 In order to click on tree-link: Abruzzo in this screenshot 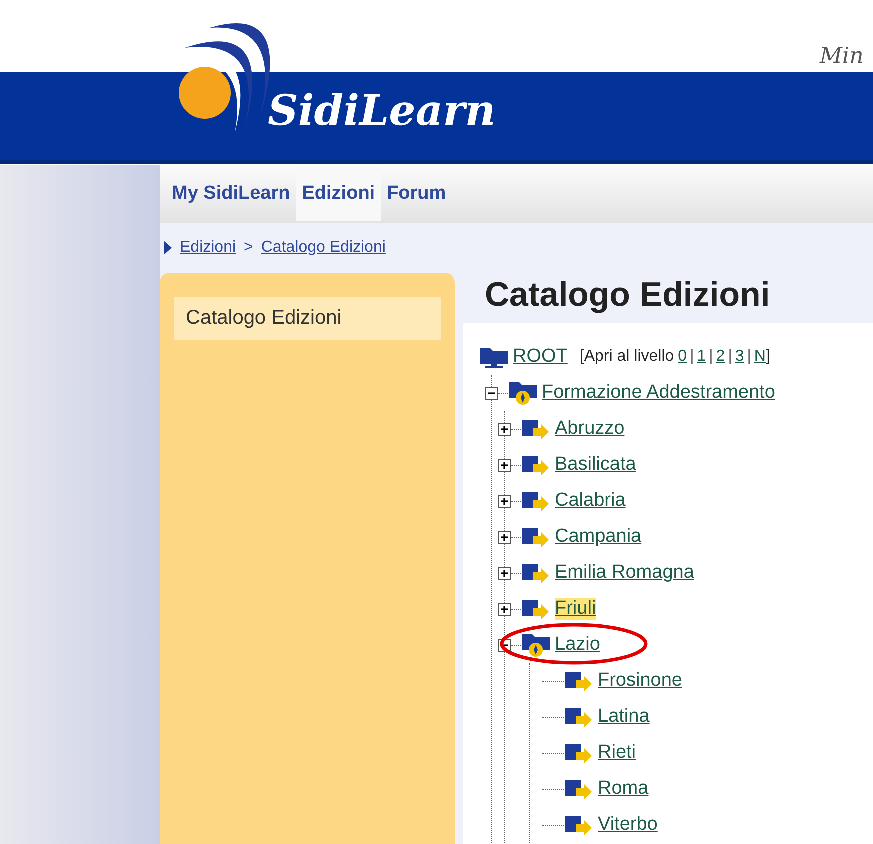, I will do `click(590, 429)`.